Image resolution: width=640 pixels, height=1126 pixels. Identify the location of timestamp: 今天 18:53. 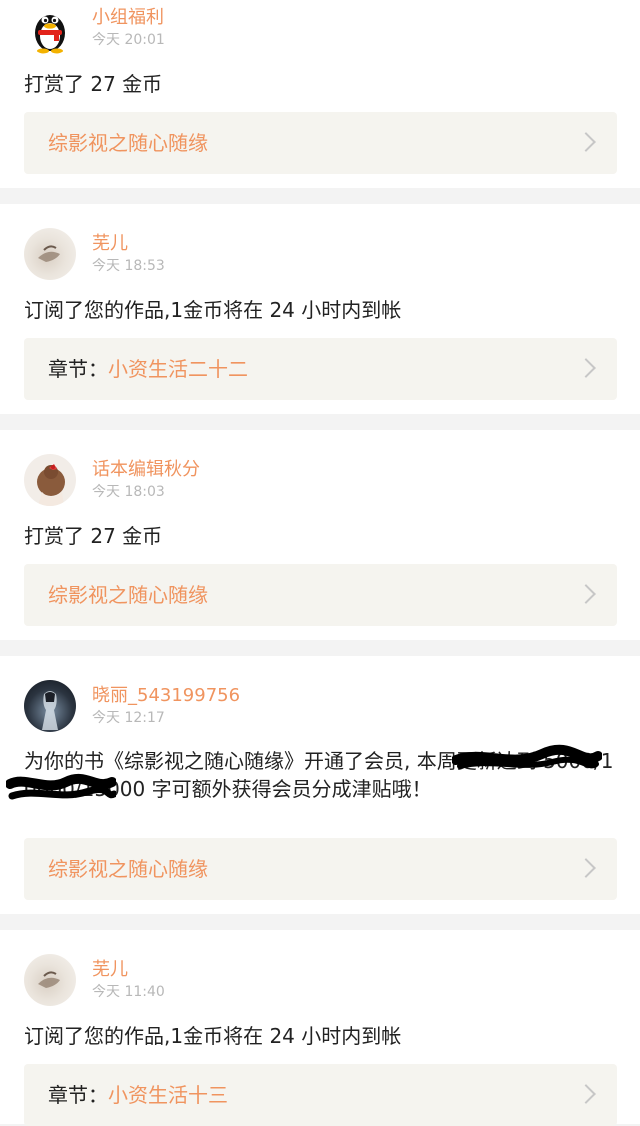
(128, 266).